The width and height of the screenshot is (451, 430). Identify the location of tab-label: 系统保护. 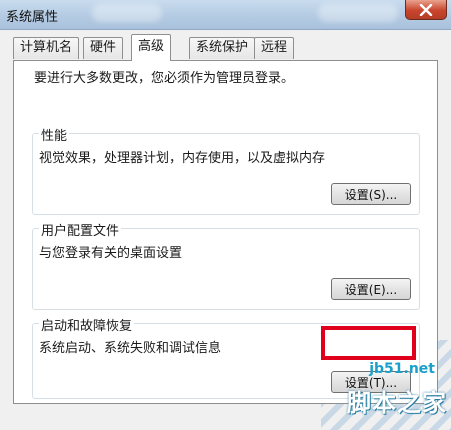
(222, 47).